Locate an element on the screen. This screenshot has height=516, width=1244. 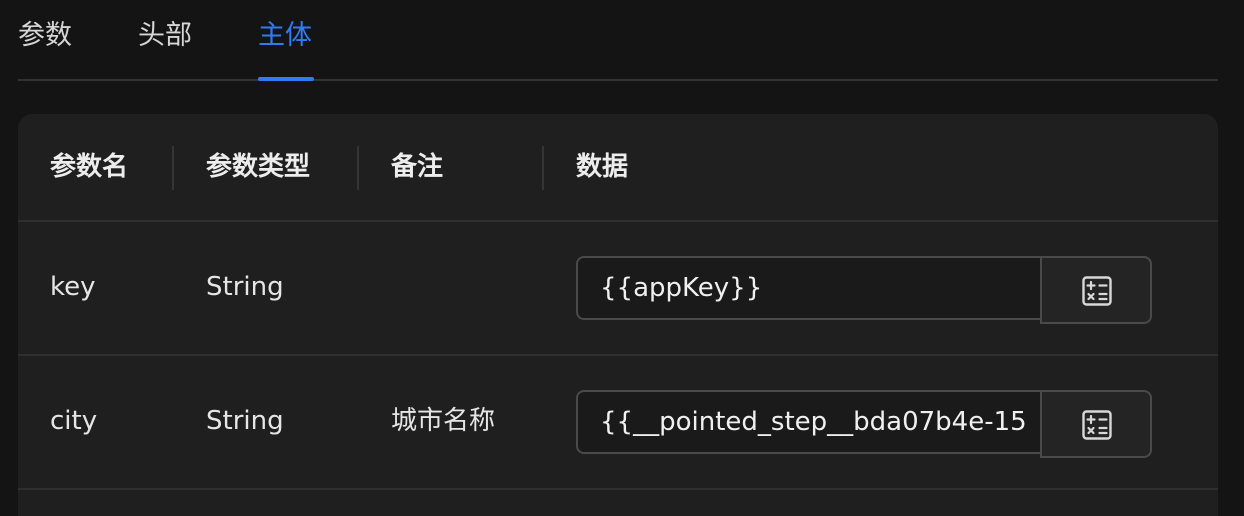
tab-params: 参数 is located at coordinates (45, 36).